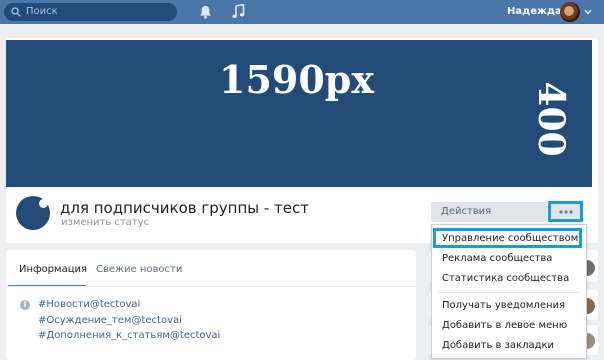 This screenshot has width=604, height=360. I want to click on user-name: Надежда, so click(534, 12).